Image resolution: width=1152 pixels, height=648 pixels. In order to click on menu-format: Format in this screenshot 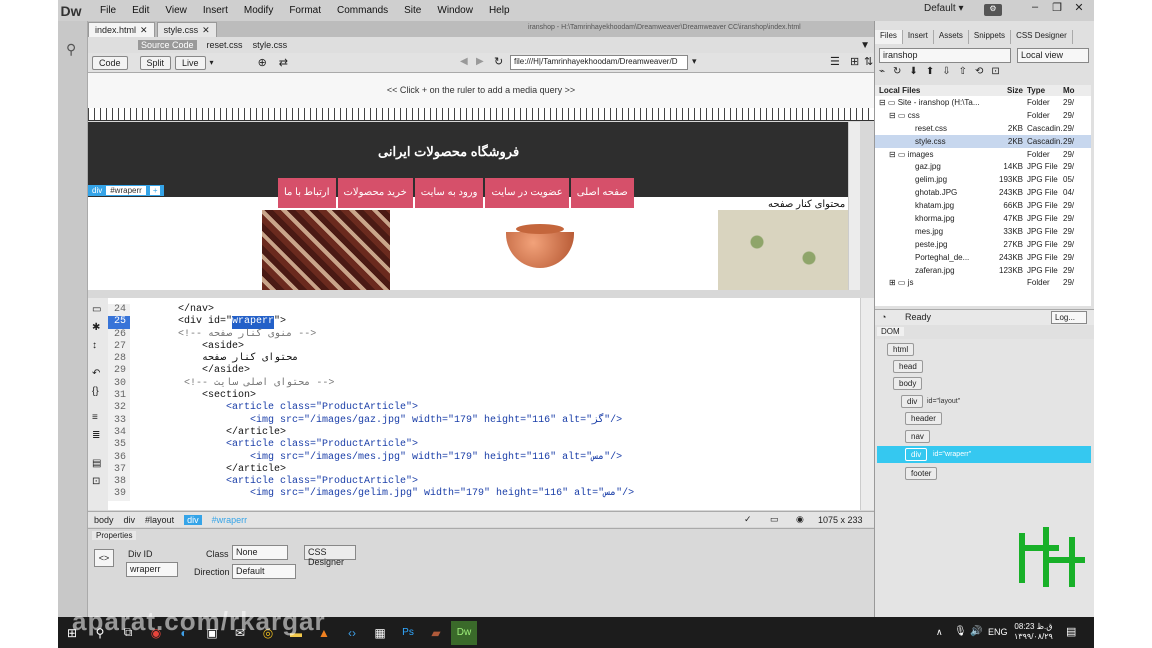, I will do `click(305, 10)`.